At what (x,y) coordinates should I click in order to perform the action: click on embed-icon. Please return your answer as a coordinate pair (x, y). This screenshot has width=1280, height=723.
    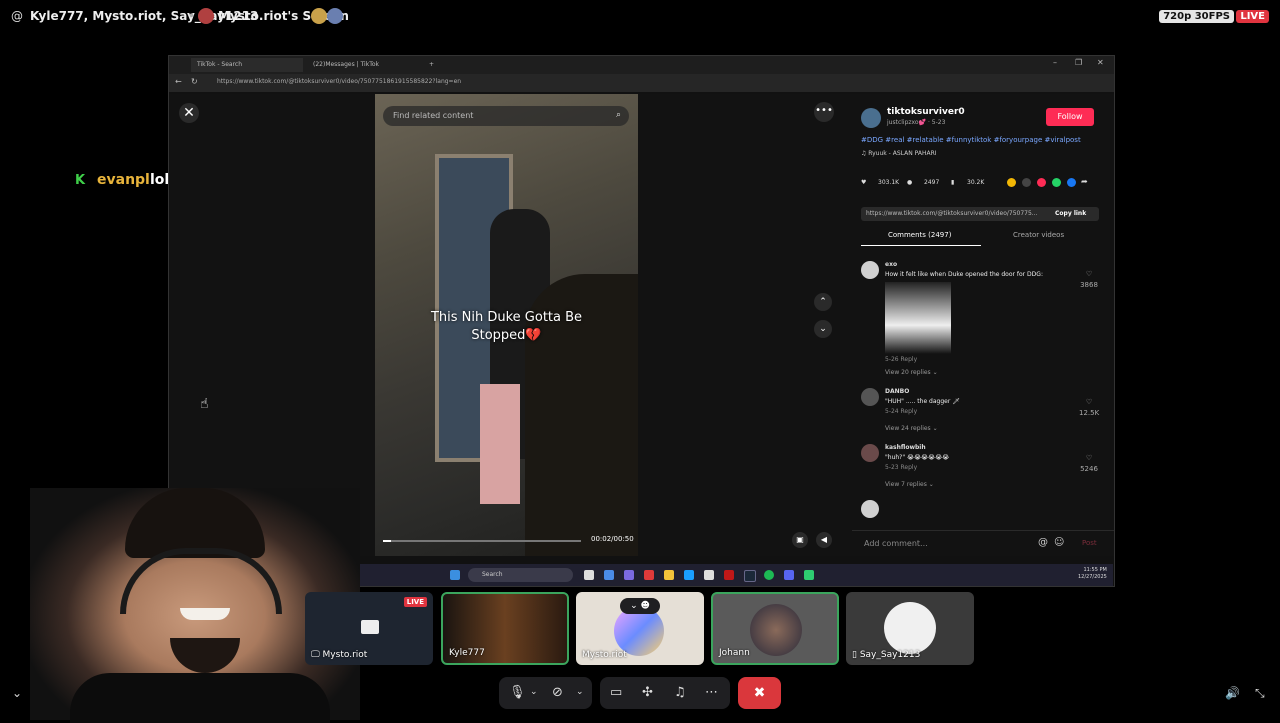
    Looking at the image, I should click on (1026, 182).